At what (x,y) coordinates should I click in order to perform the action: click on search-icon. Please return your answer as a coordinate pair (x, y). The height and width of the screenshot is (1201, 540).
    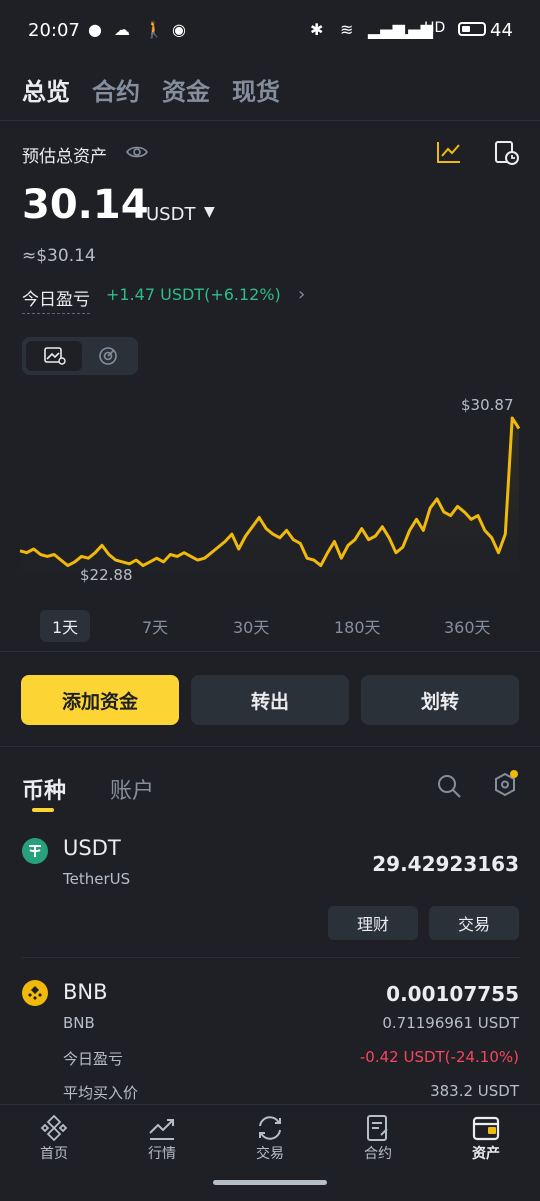
    Looking at the image, I should click on (449, 786).